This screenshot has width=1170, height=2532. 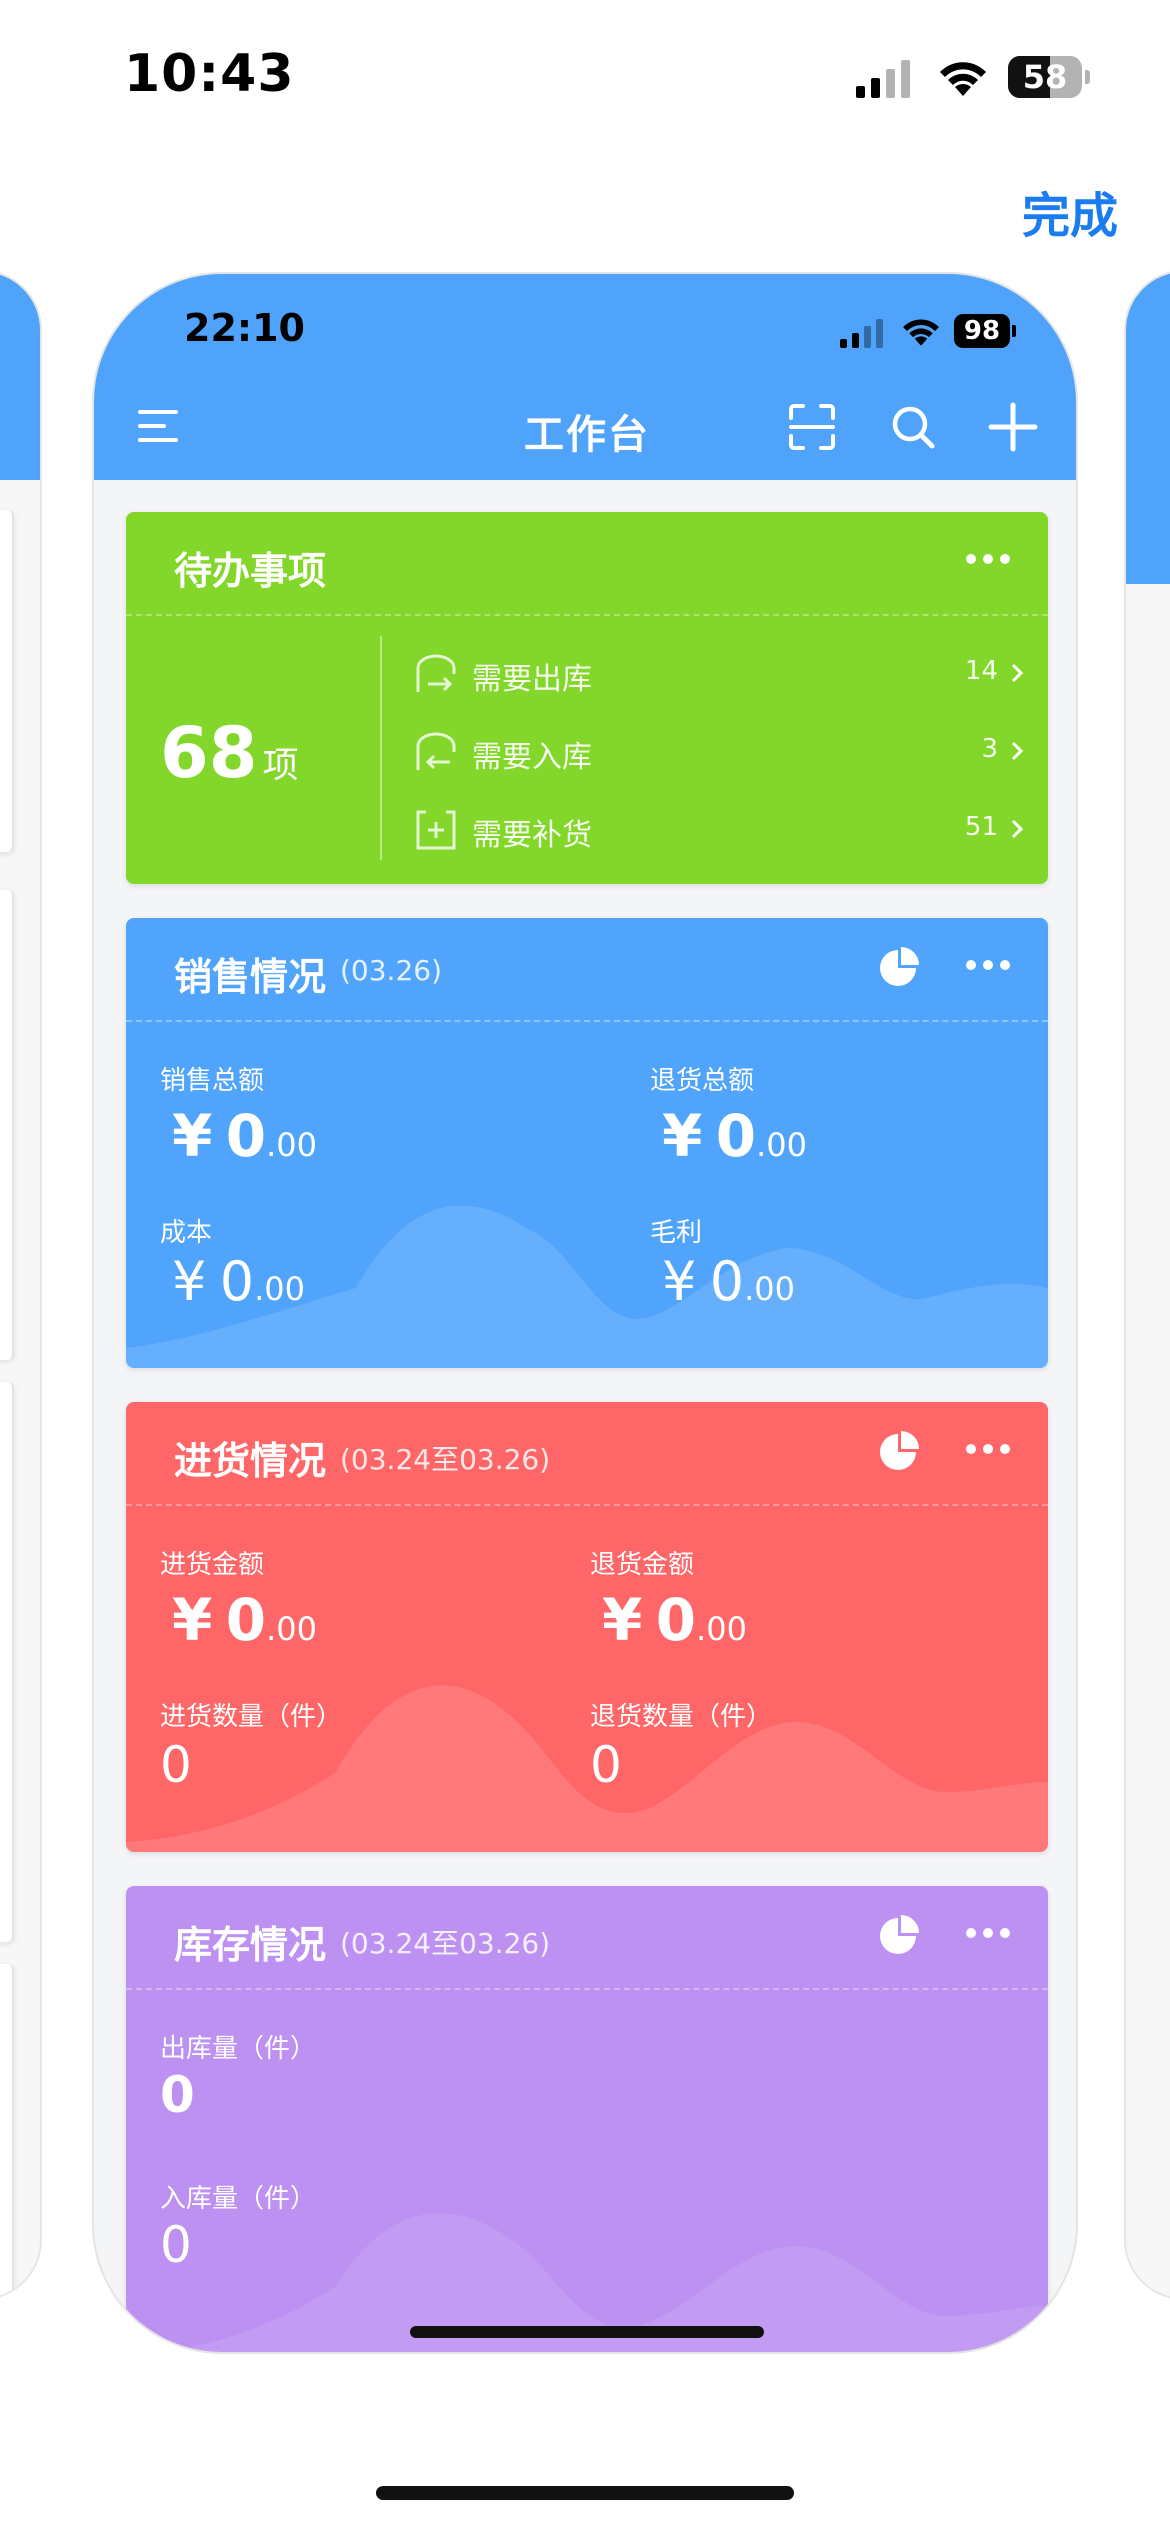 I want to click on todo-card-title: 待办事项, so click(x=250, y=571).